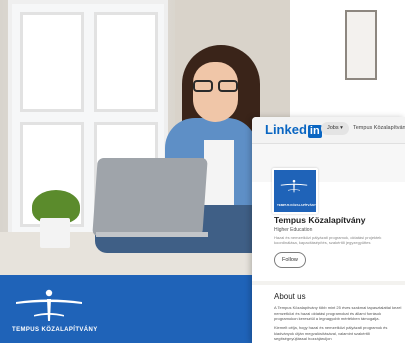 This screenshot has width=405, height=343. I want to click on linkedin-logo: Linked in, so click(293, 130).